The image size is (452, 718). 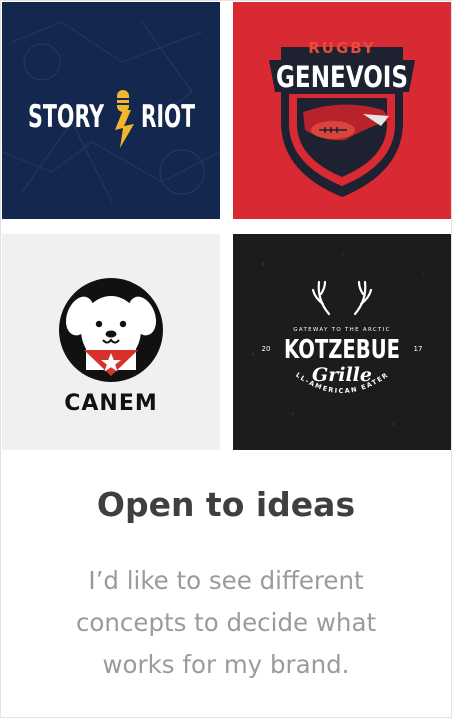 What do you see at coordinates (342, 110) in the screenshot?
I see `logo-example-rugby-genevois: RUGBY GENEVOIS` at bounding box center [342, 110].